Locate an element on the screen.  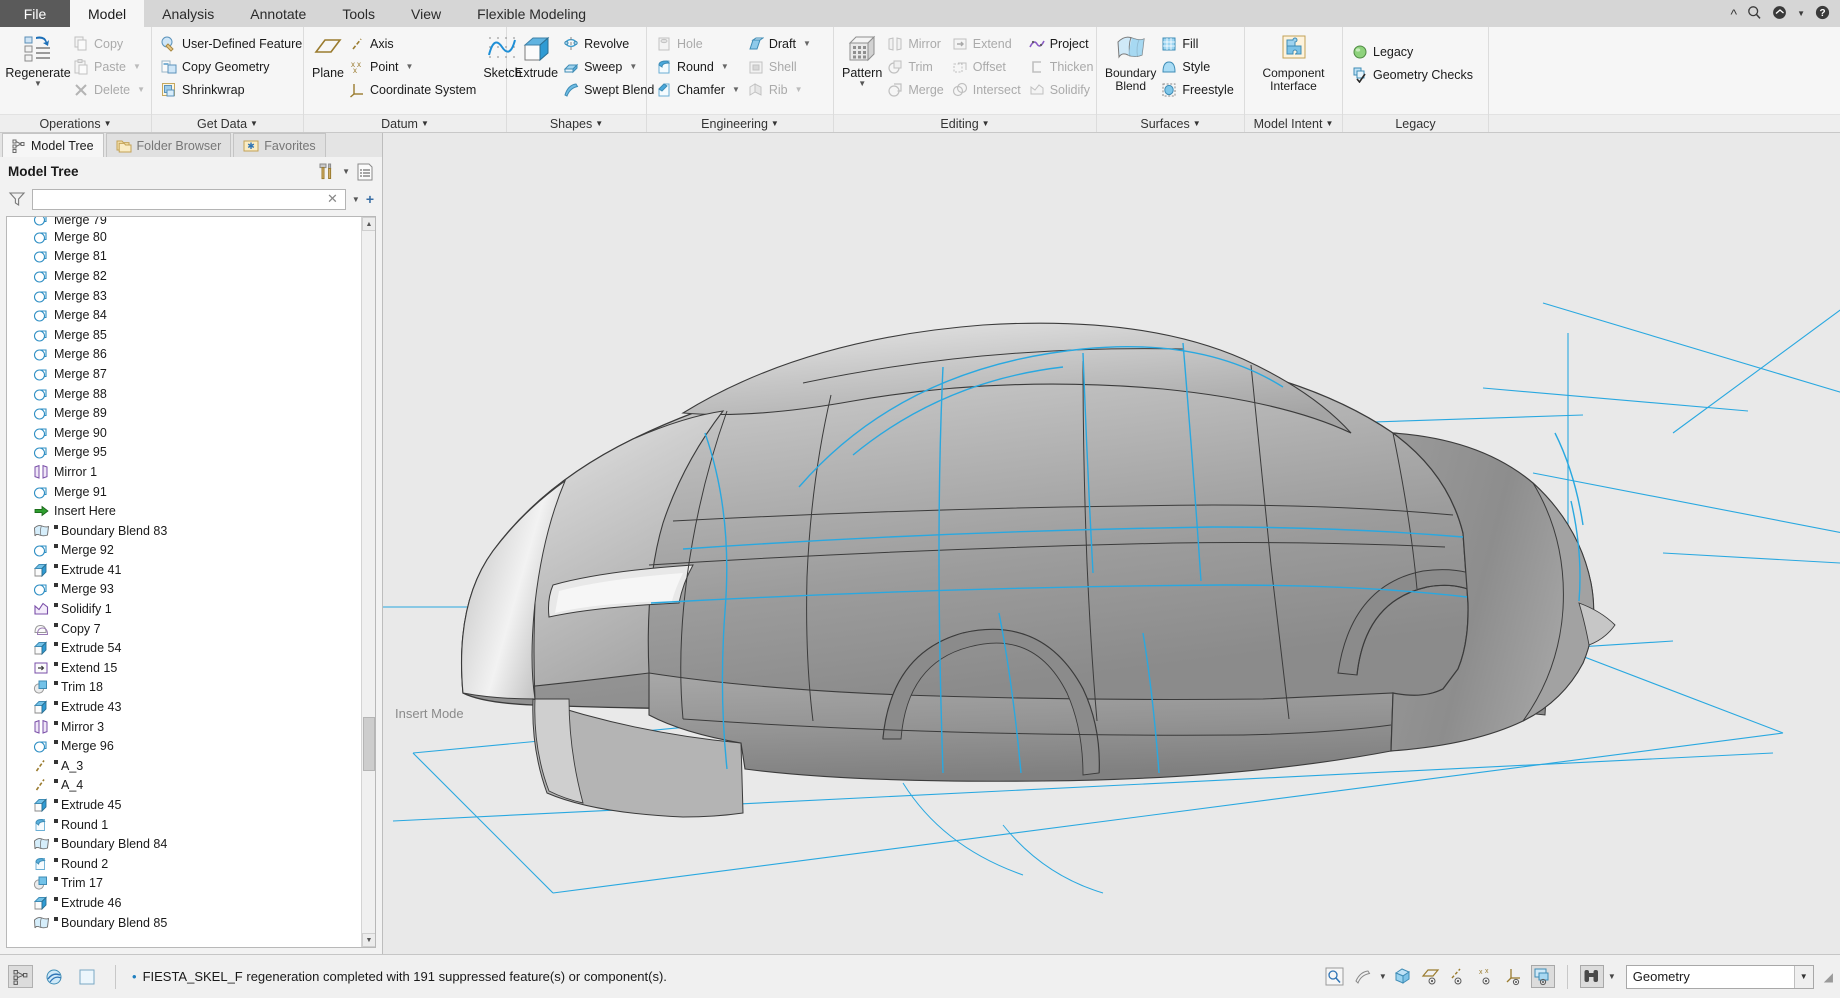
tree-item: Copy 7 is located at coordinates (184, 629).